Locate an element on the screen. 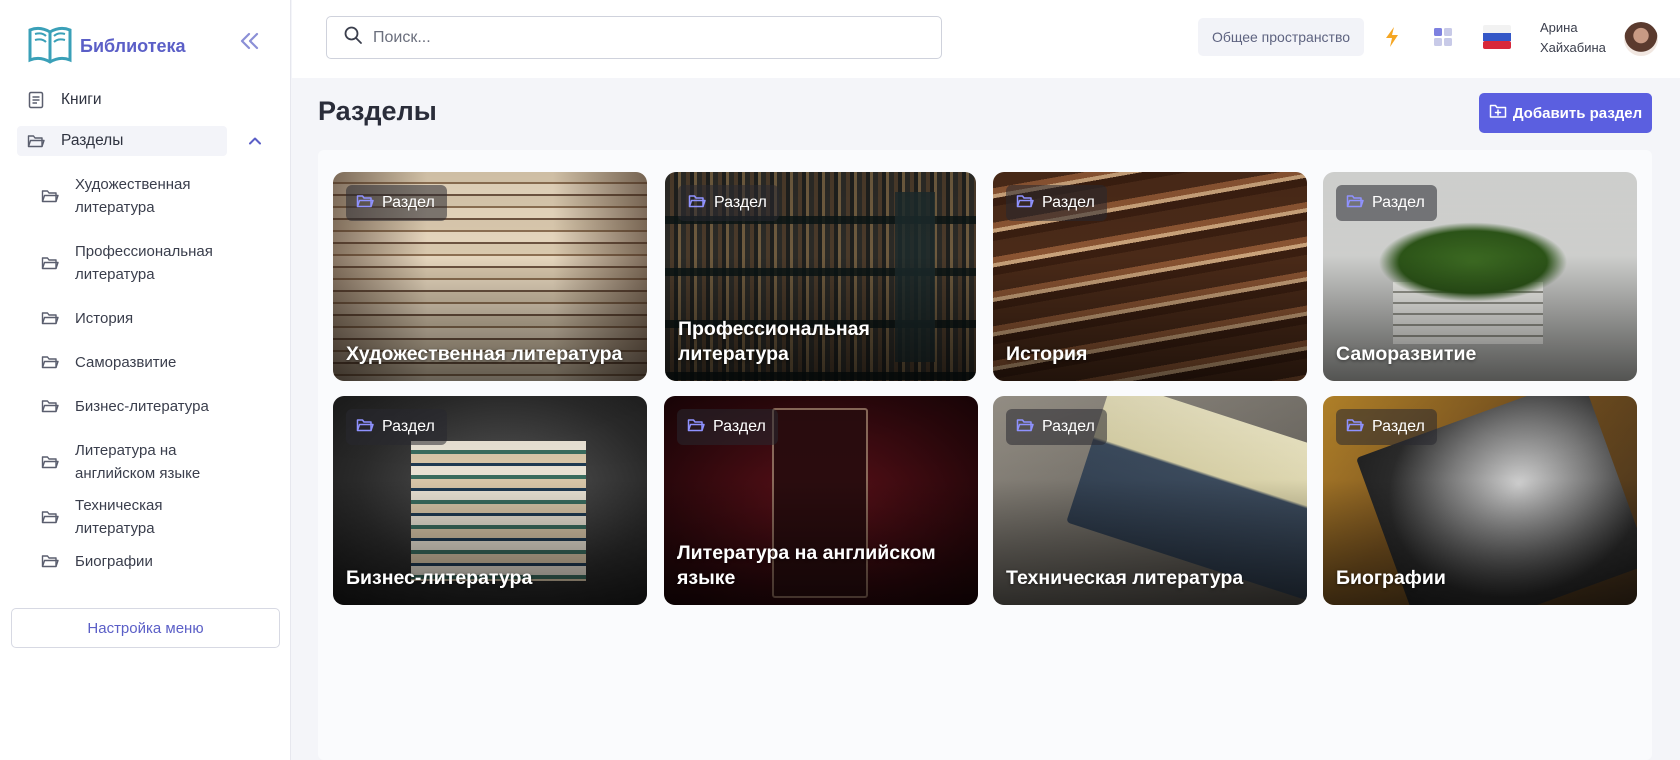 The image size is (1680, 760). sidebar-item-label: Литература на английском языке is located at coordinates (138, 461).